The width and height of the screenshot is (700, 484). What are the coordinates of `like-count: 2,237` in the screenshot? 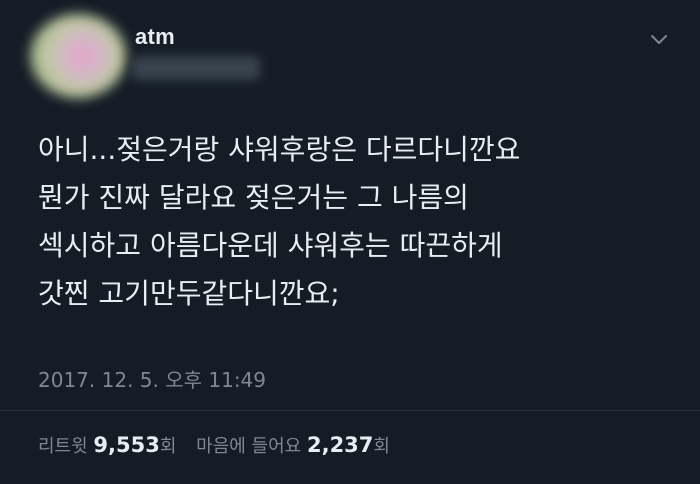 It's located at (340, 445).